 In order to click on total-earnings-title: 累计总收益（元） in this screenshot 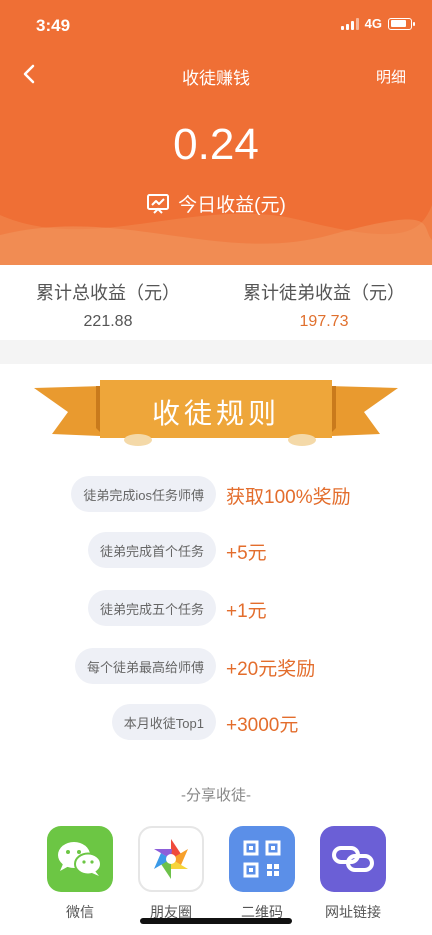, I will do `click(108, 293)`.